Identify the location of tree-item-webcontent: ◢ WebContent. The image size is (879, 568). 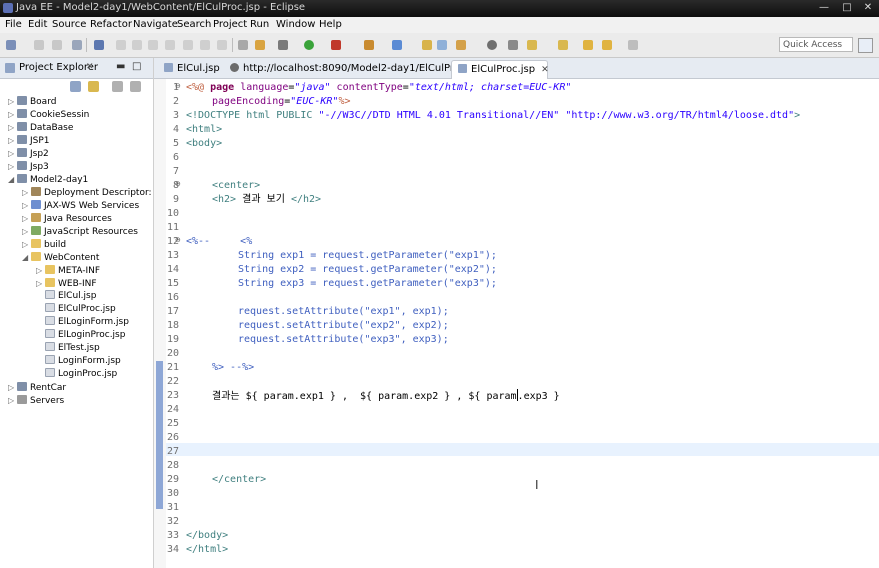
(60, 257).